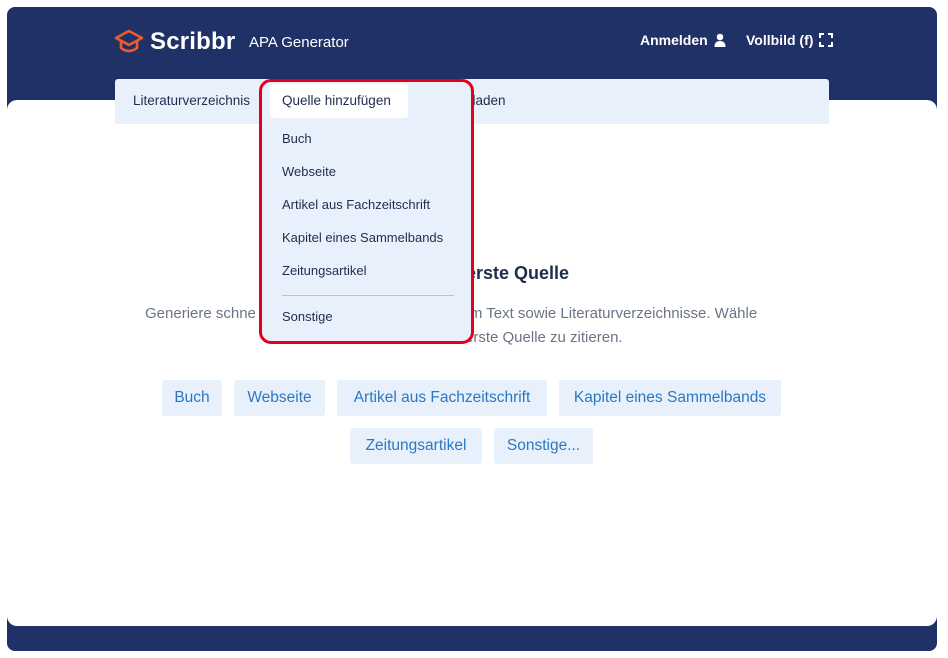 The image size is (948, 658). What do you see at coordinates (200, 313) in the screenshot?
I see `description-text: Generiere schne` at bounding box center [200, 313].